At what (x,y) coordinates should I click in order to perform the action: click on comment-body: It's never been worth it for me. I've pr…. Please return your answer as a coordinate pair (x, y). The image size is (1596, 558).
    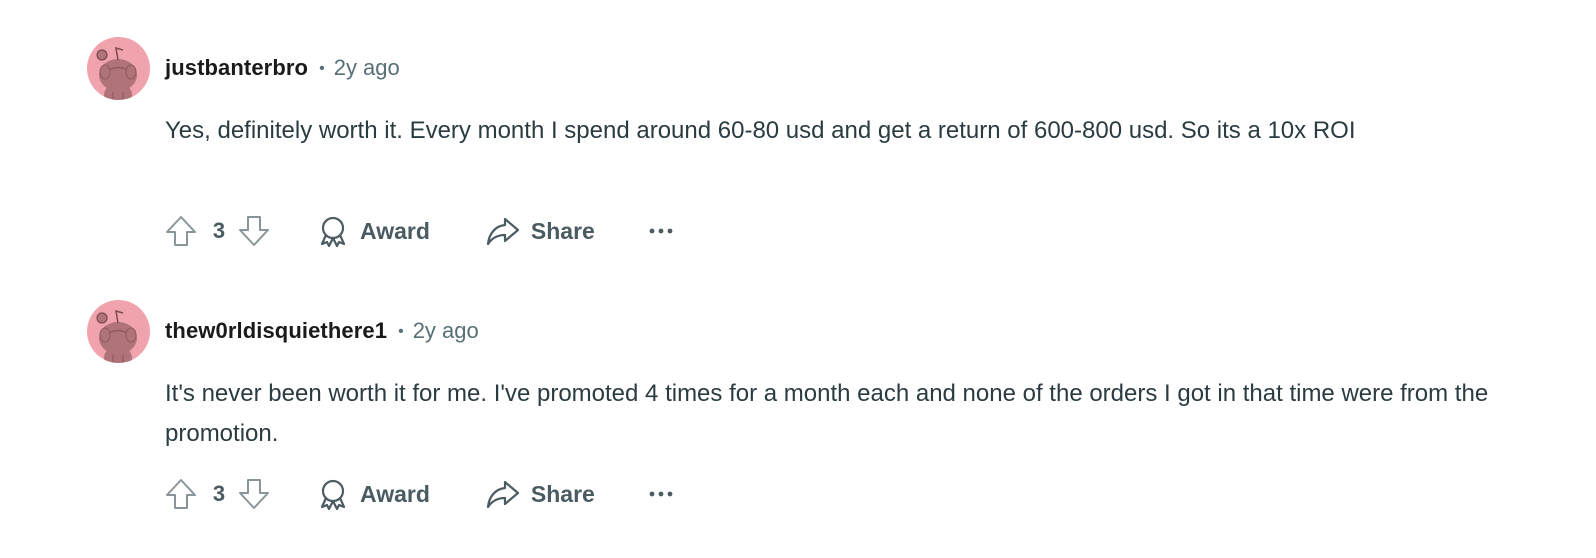
    Looking at the image, I should click on (827, 413).